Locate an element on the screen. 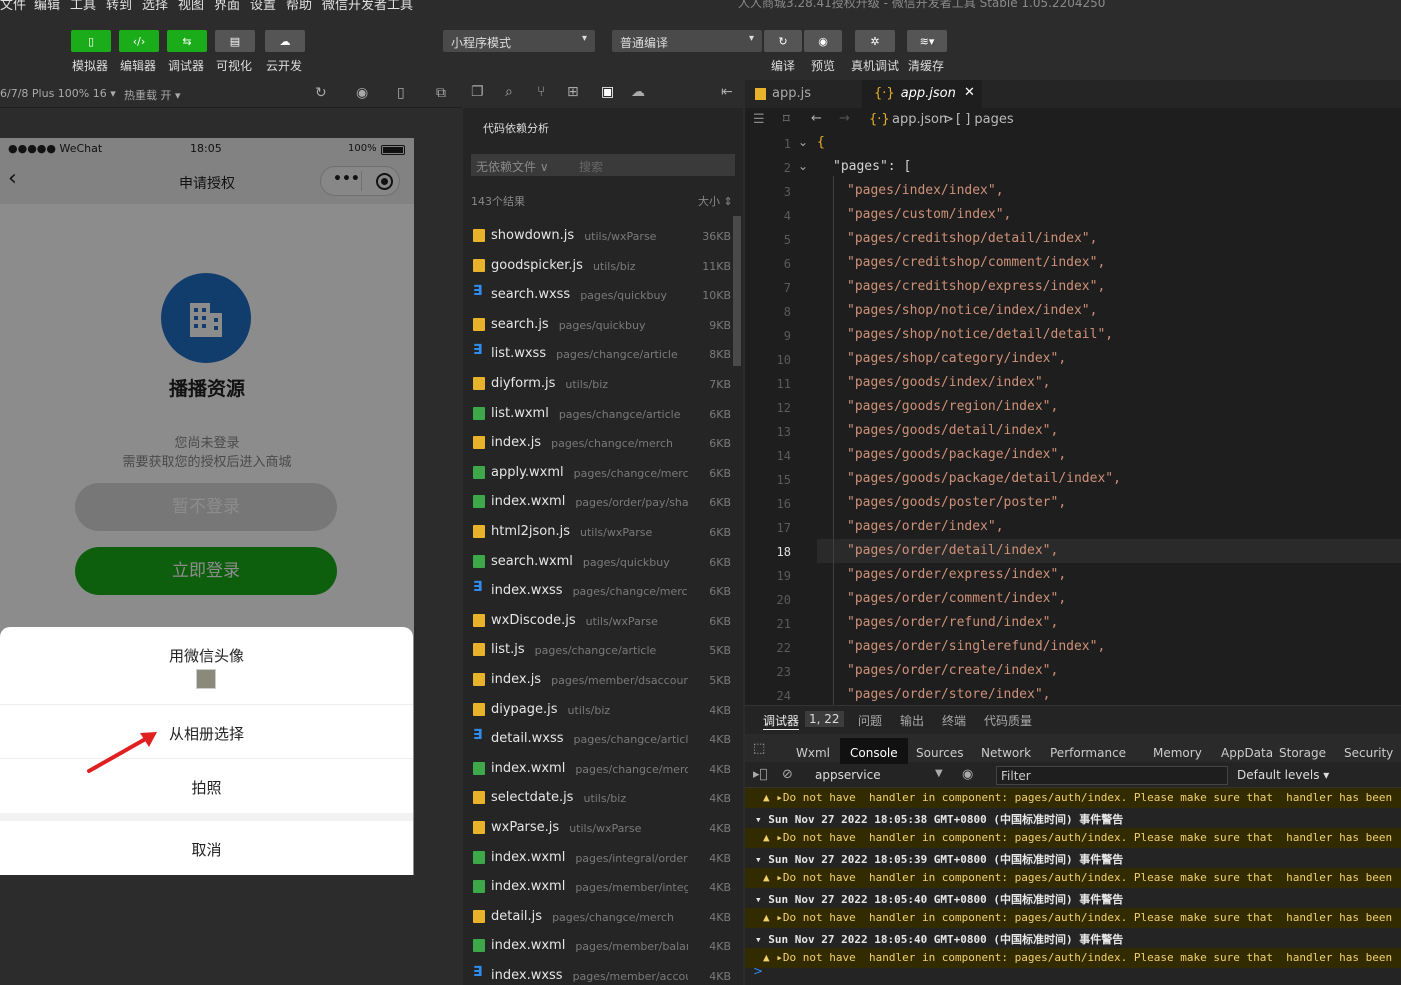 This screenshot has height=985, width=1401. tab-app-js: app.js is located at coordinates (802, 94).